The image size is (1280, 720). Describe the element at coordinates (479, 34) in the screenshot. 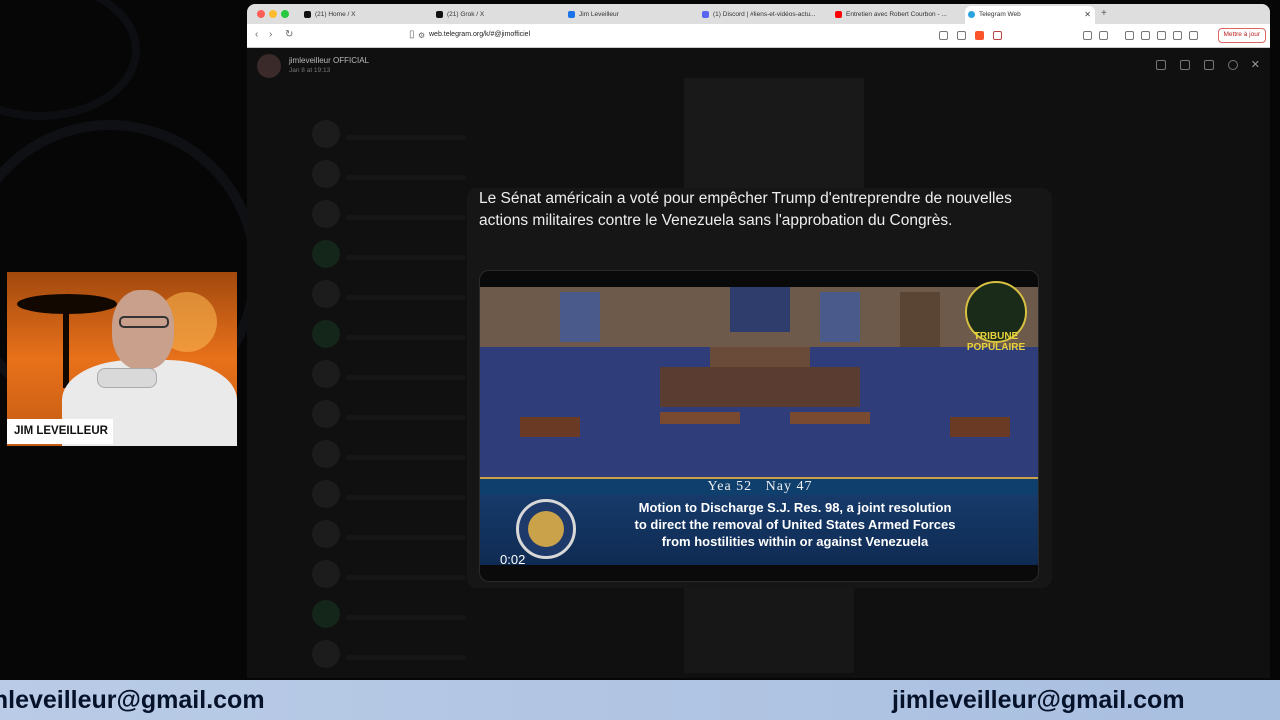

I see `url-input: web.telegram.org/k/#@jimofficiel` at that location.